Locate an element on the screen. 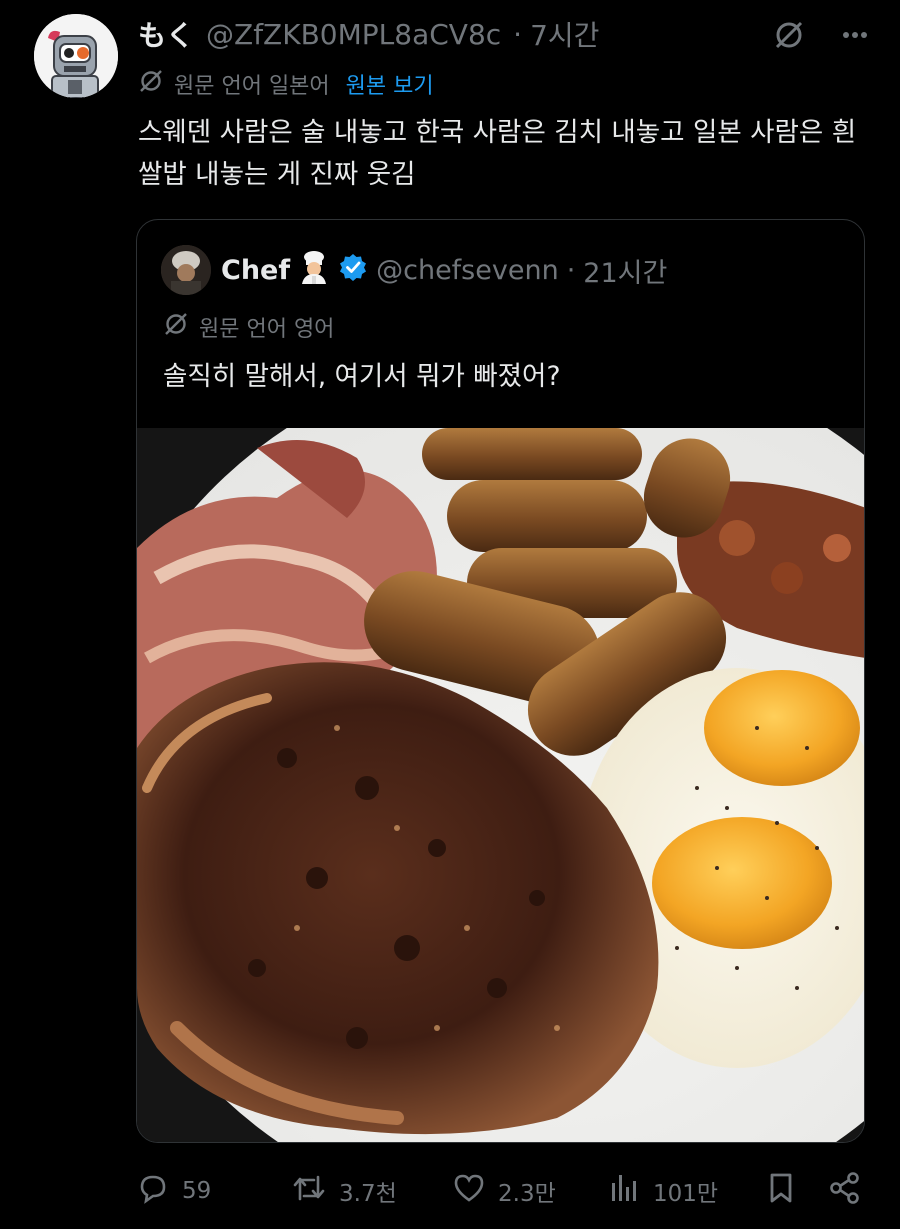  retweet-icon is located at coordinates (309, 1191).